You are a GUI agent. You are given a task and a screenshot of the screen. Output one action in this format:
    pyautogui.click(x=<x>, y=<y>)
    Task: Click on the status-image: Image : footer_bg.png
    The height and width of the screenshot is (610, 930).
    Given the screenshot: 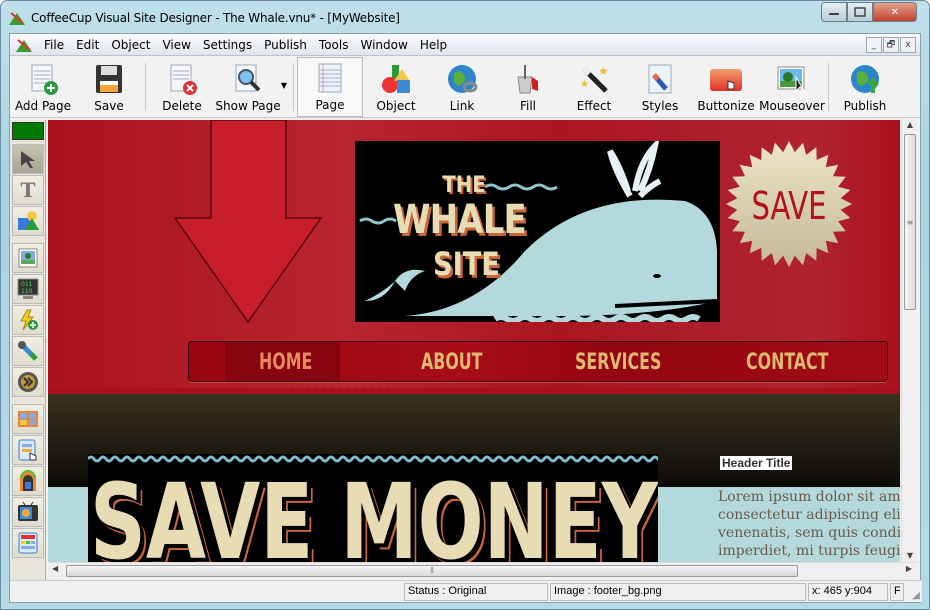 What is the action you would take?
    pyautogui.click(x=678, y=592)
    